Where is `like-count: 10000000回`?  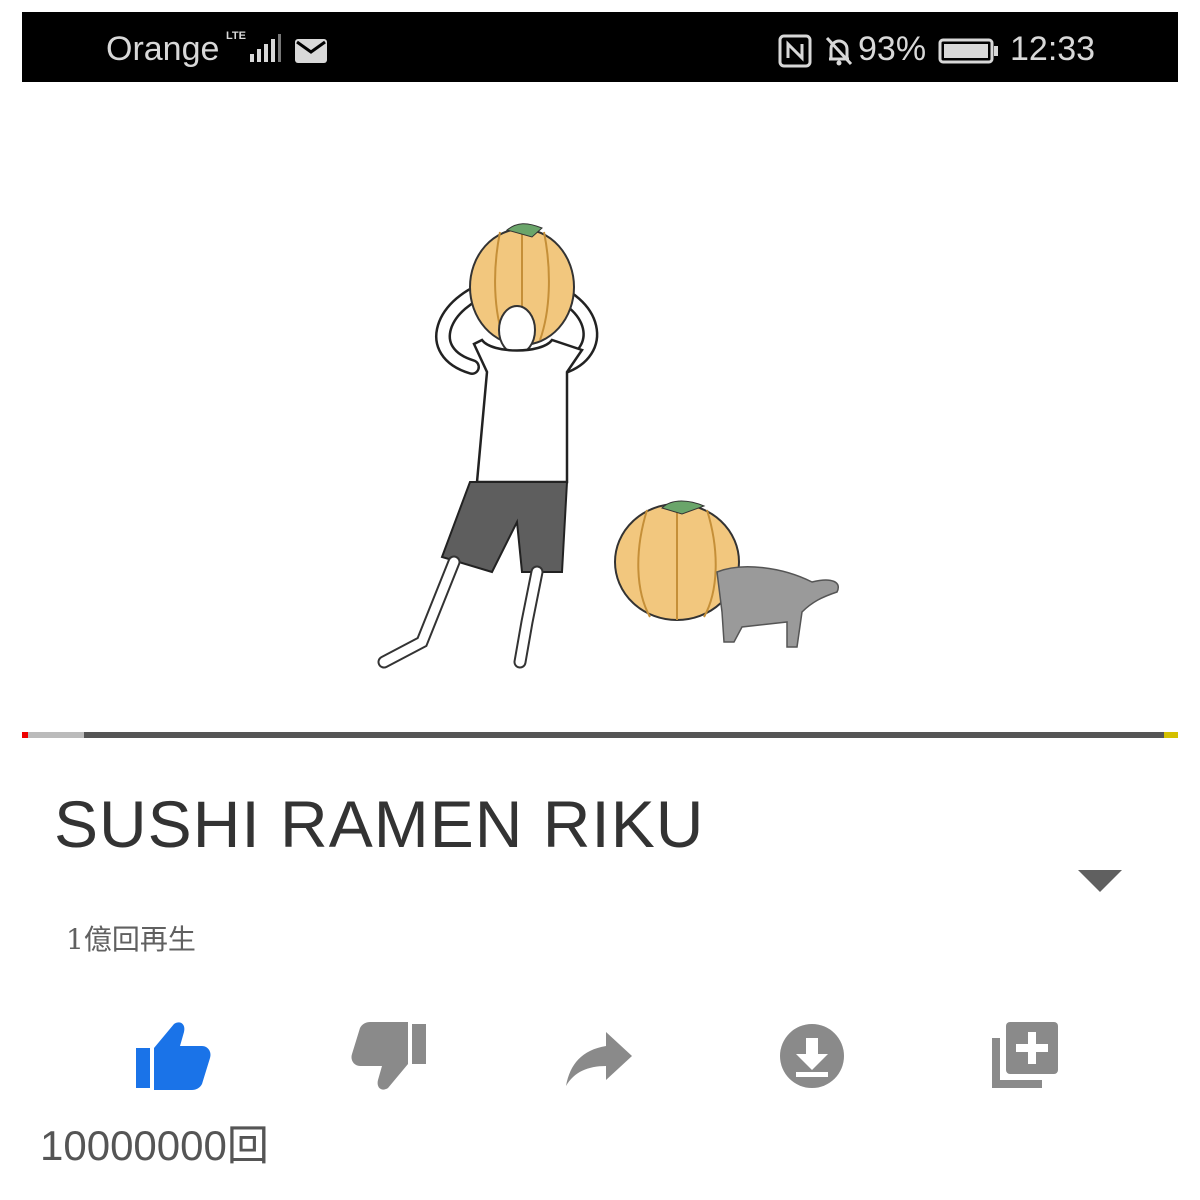
like-count: 10000000回 is located at coordinates (154, 1145).